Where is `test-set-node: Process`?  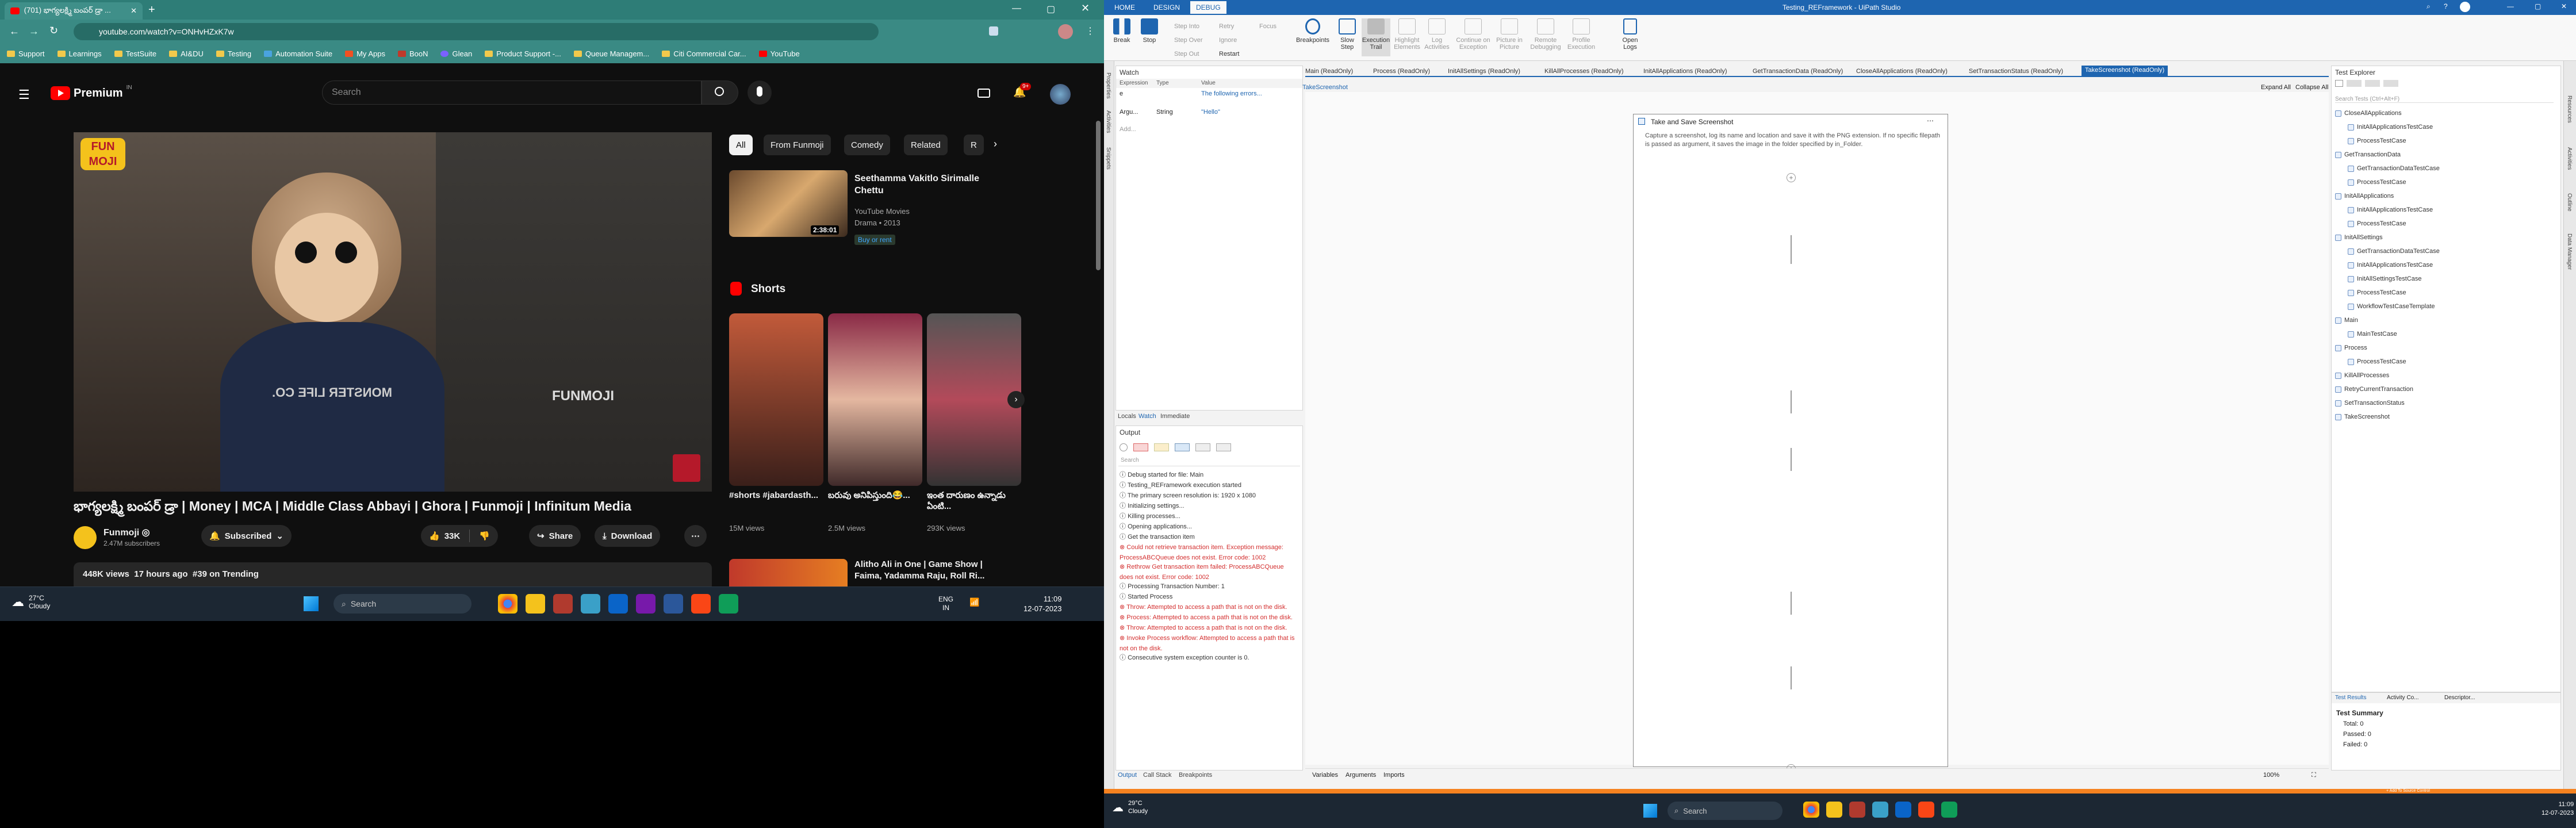
test-set-node: Process is located at coordinates (2351, 347).